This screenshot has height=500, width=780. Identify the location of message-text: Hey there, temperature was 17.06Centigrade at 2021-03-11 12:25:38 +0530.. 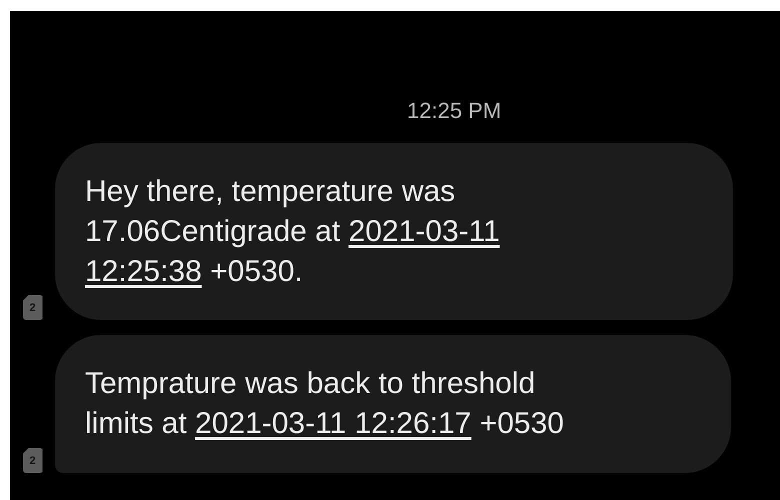
(293, 232).